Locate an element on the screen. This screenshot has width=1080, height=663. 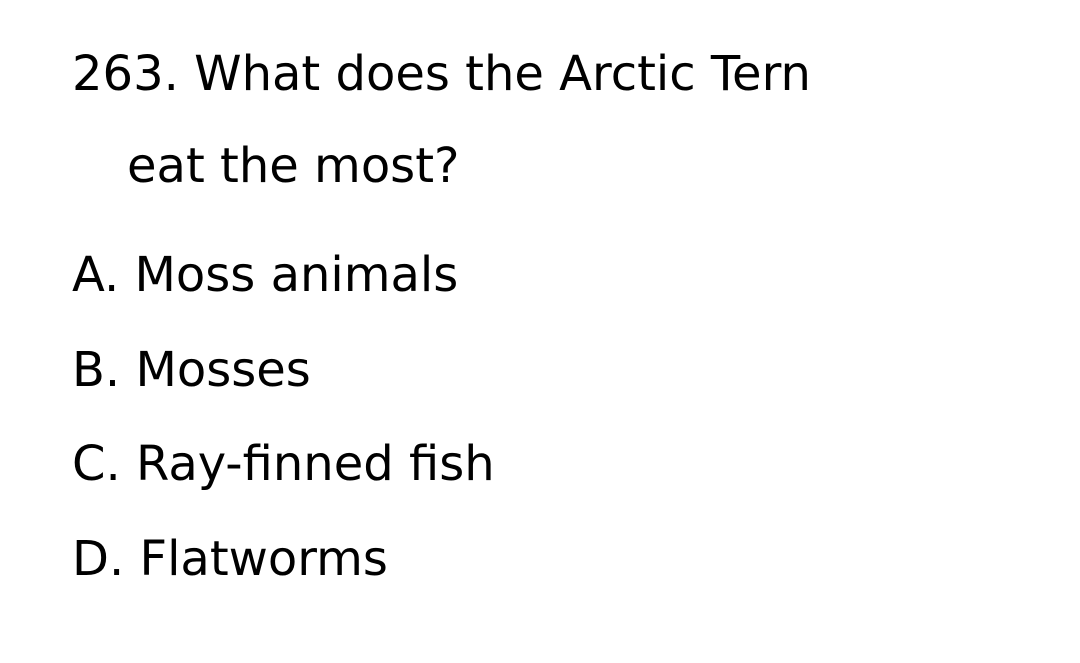
question-line-2: eat the most? is located at coordinates (293, 166).